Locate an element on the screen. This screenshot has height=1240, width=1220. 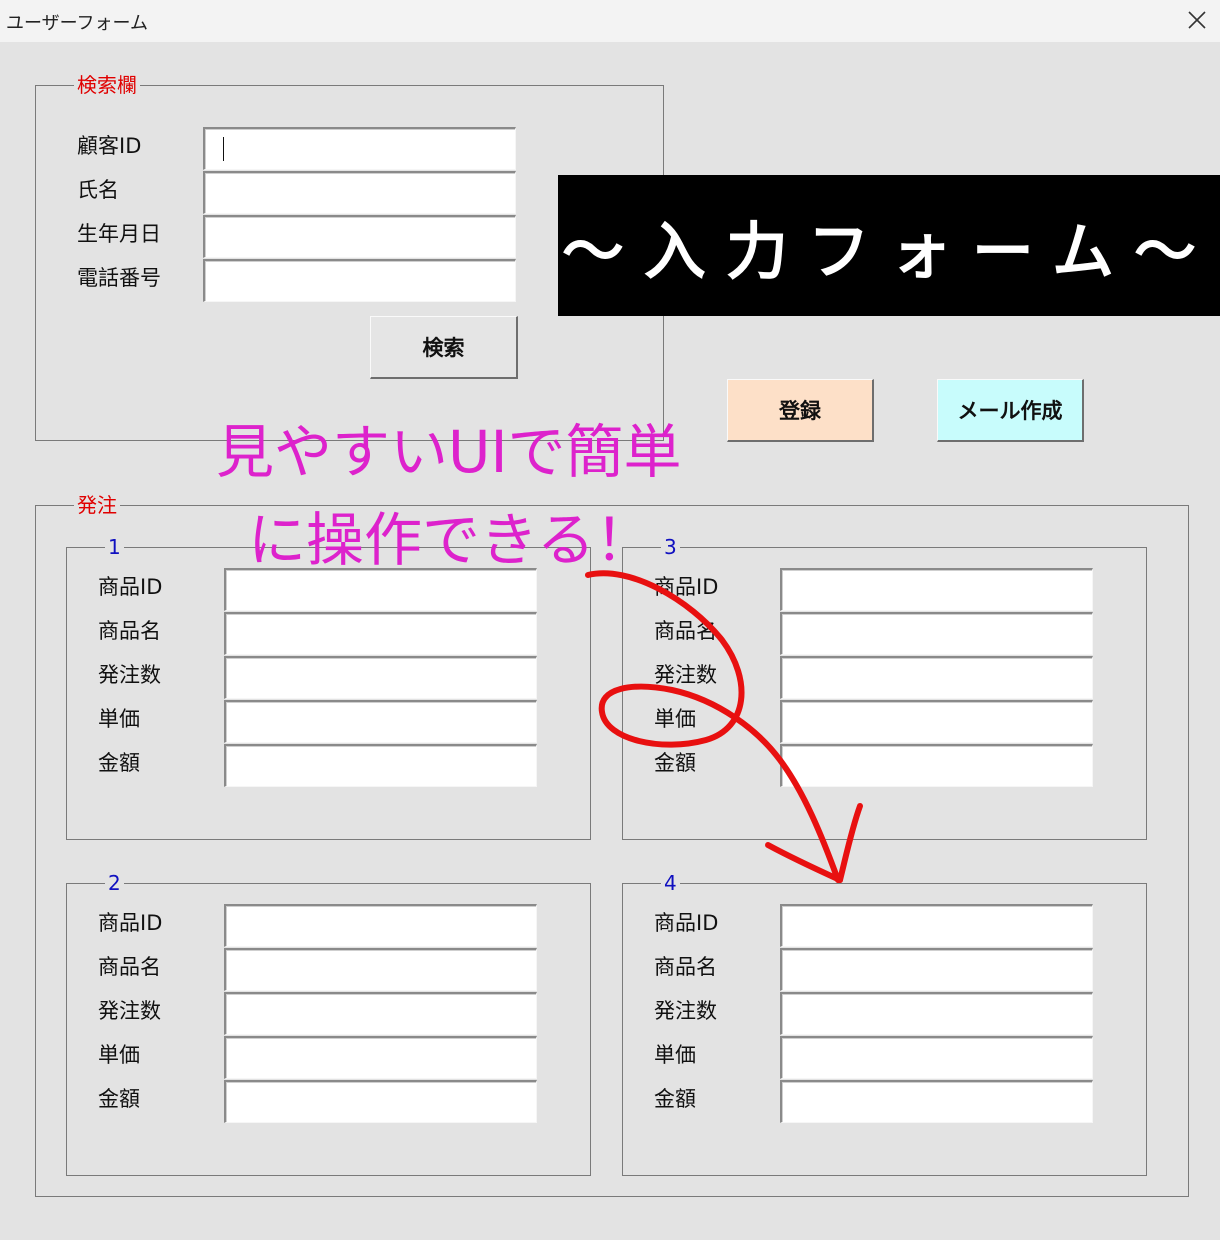
search-frame-legend: 検索欄 is located at coordinates (107, 85).